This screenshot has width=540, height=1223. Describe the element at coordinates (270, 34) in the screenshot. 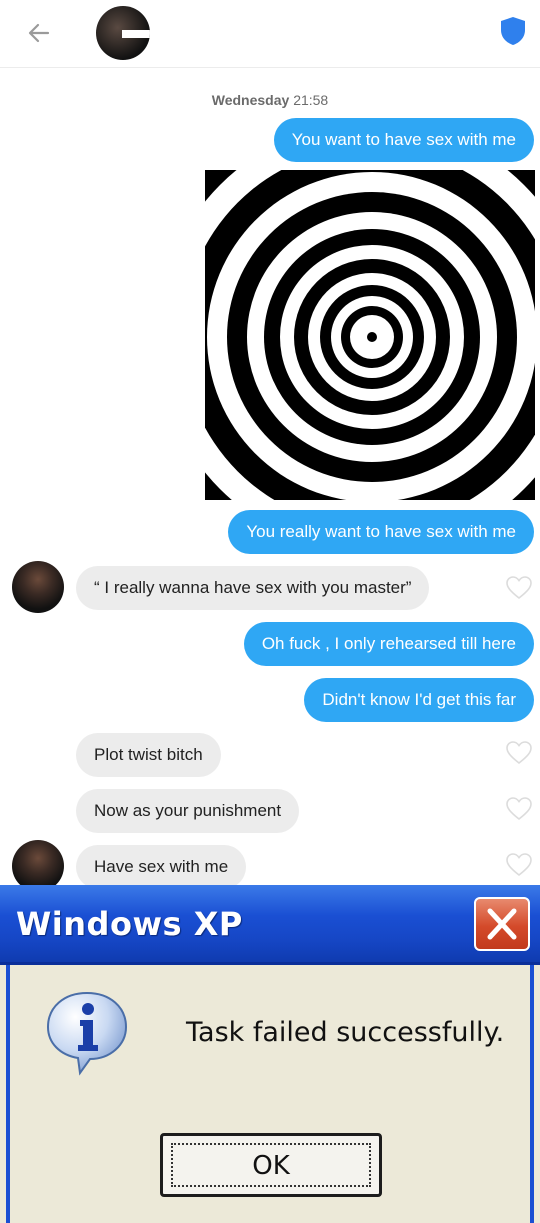

I see `chat-header` at that location.